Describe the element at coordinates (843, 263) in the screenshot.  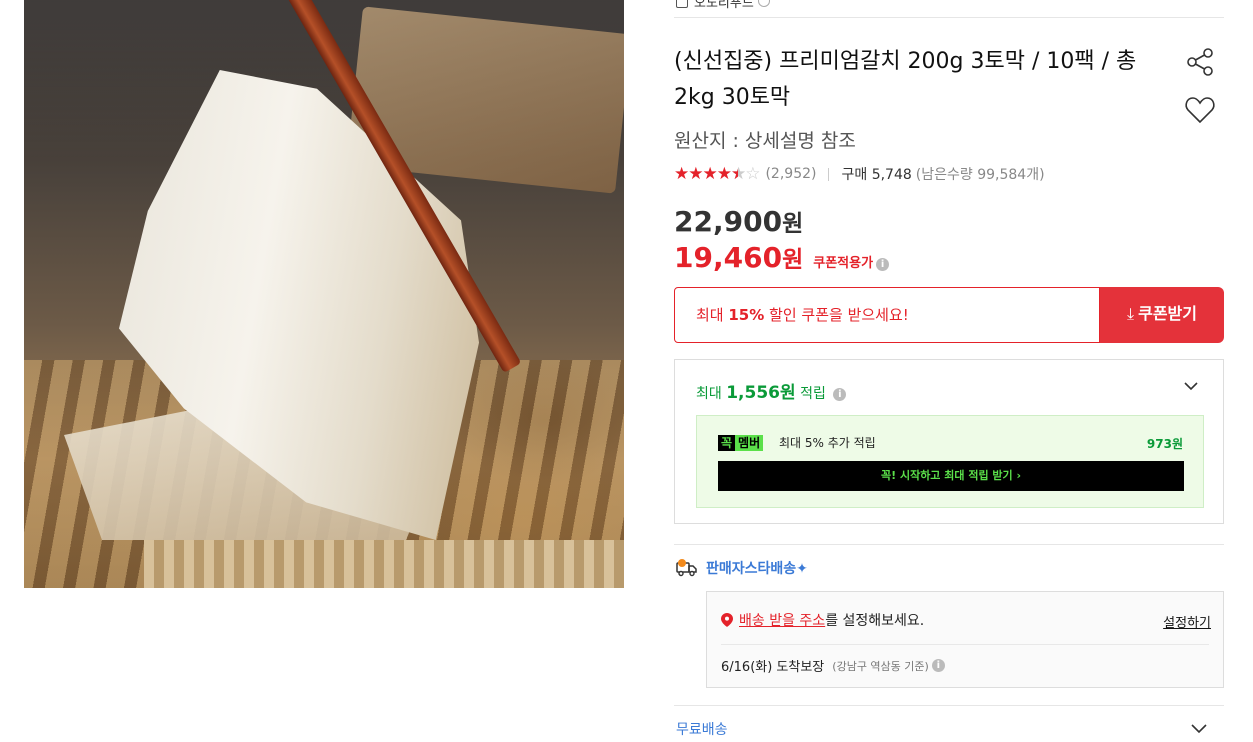
I see `coupon-price-tag: 쿠폰적용가` at that location.